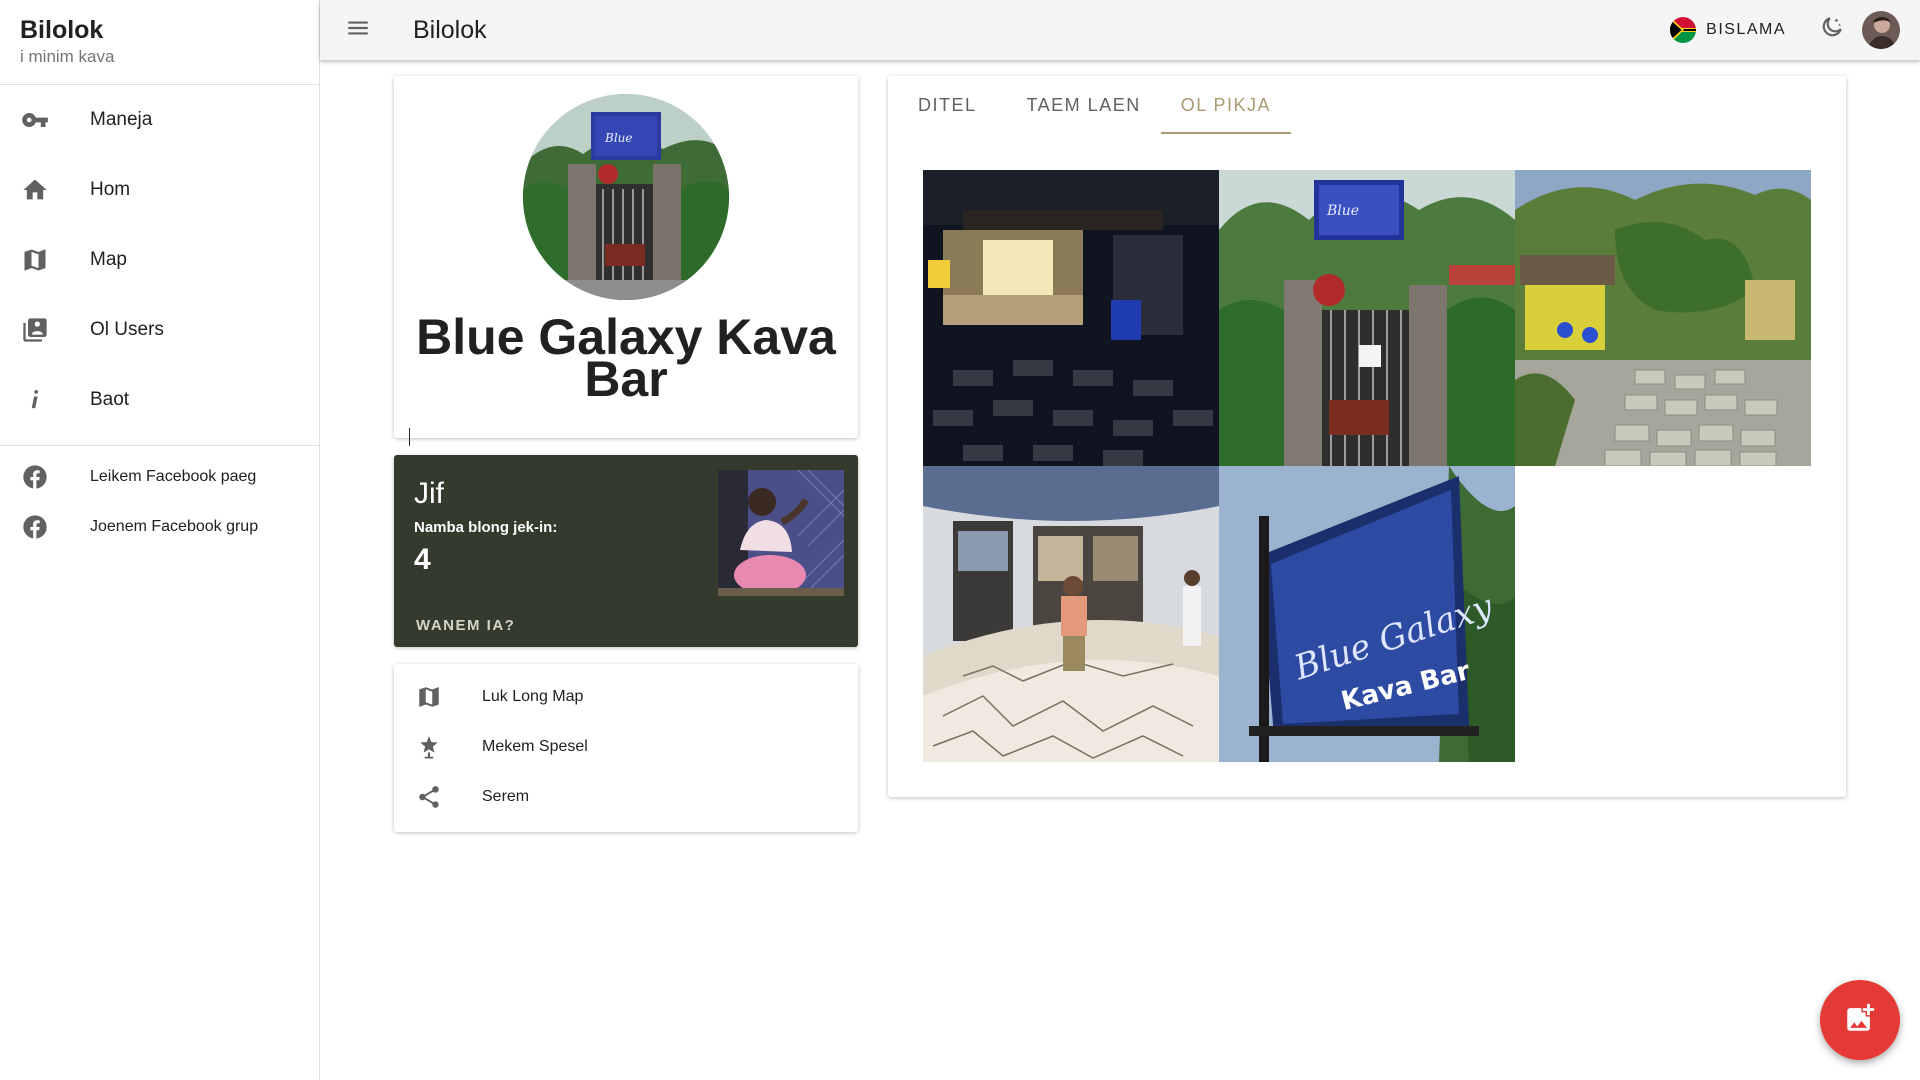 The width and height of the screenshot is (1920, 1080). Describe the element at coordinates (535, 746) in the screenshot. I see `action-label: Mekem Spesel` at that location.